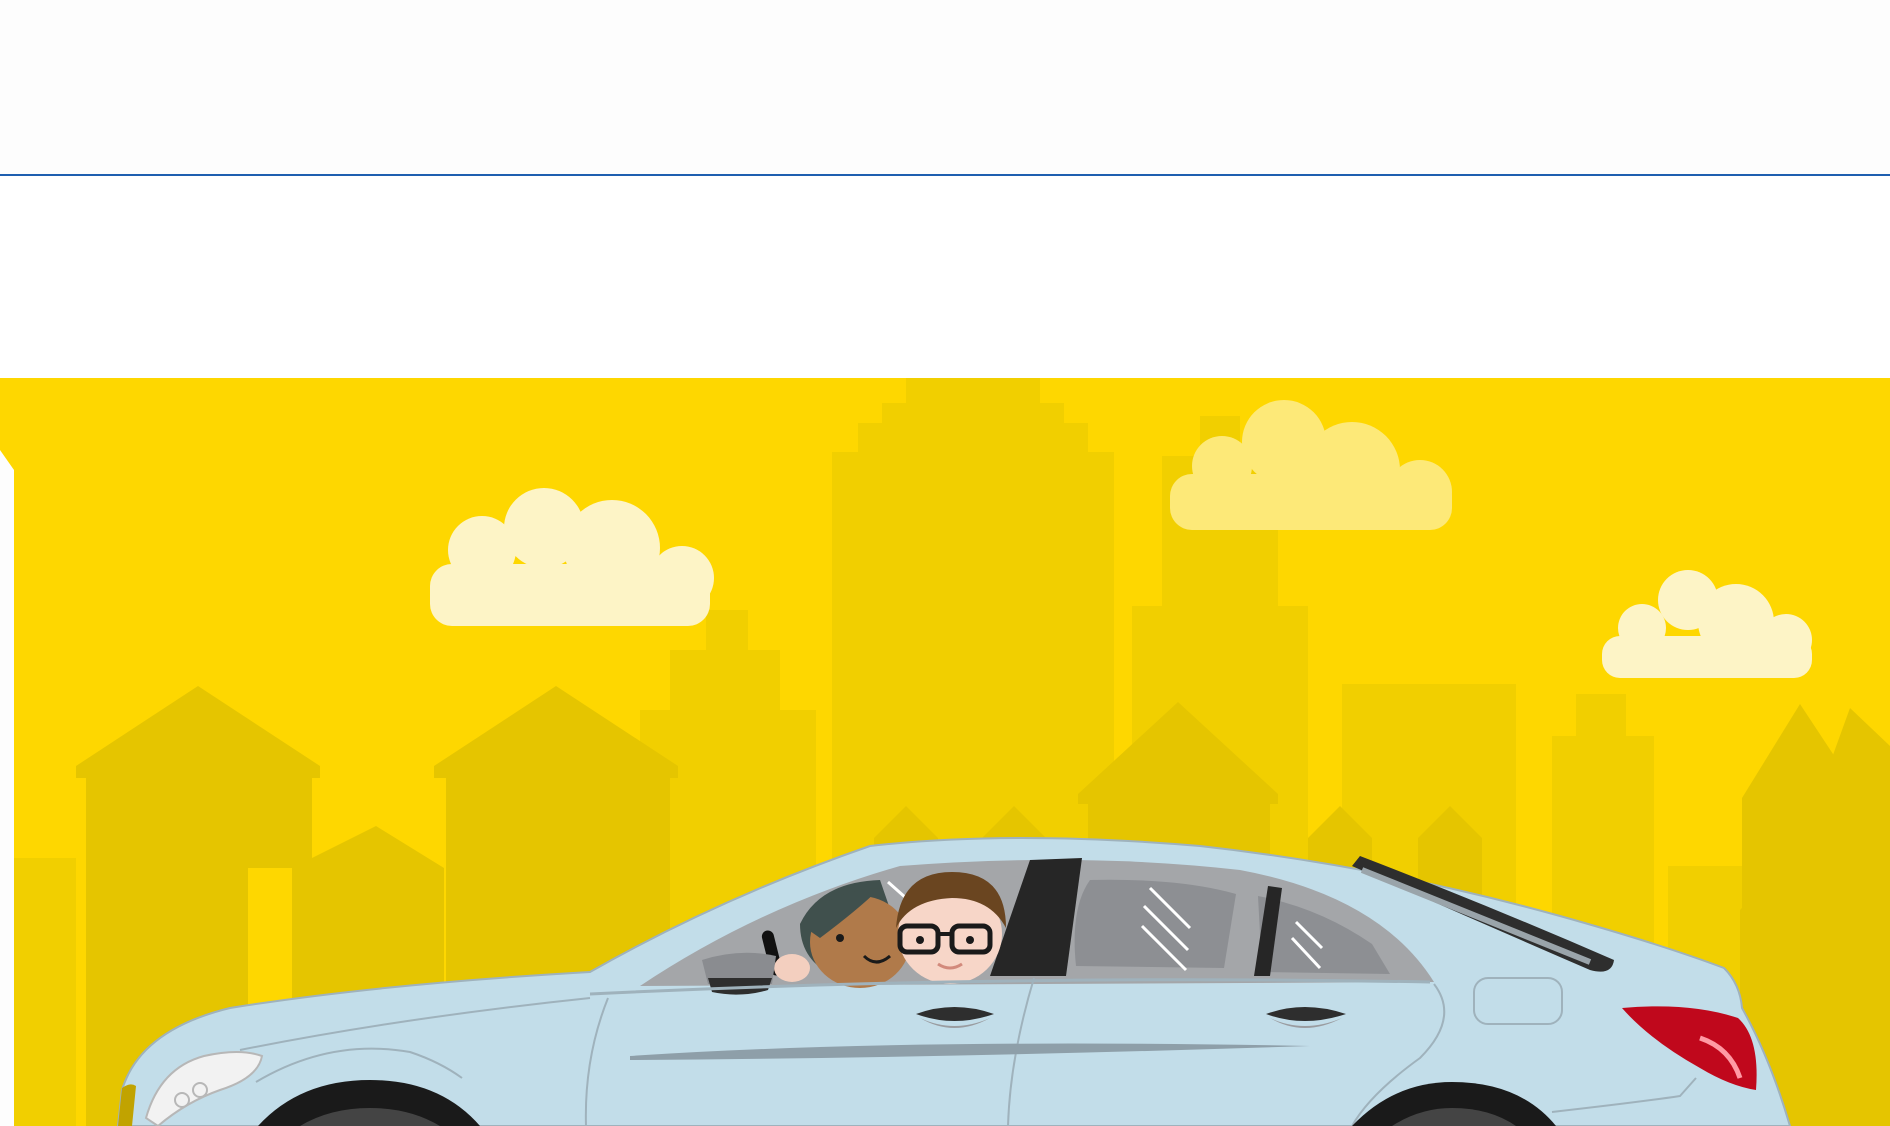  What do you see at coordinates (7, 788) in the screenshot?
I see `left-edge-shape` at bounding box center [7, 788].